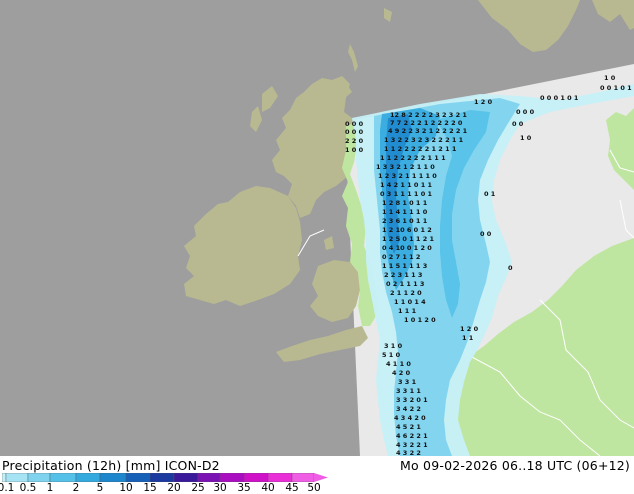 The width and height of the screenshot is (634, 494). What do you see at coordinates (292, 488) in the screenshot?
I see `legend-tick-label: 45` at bounding box center [292, 488].